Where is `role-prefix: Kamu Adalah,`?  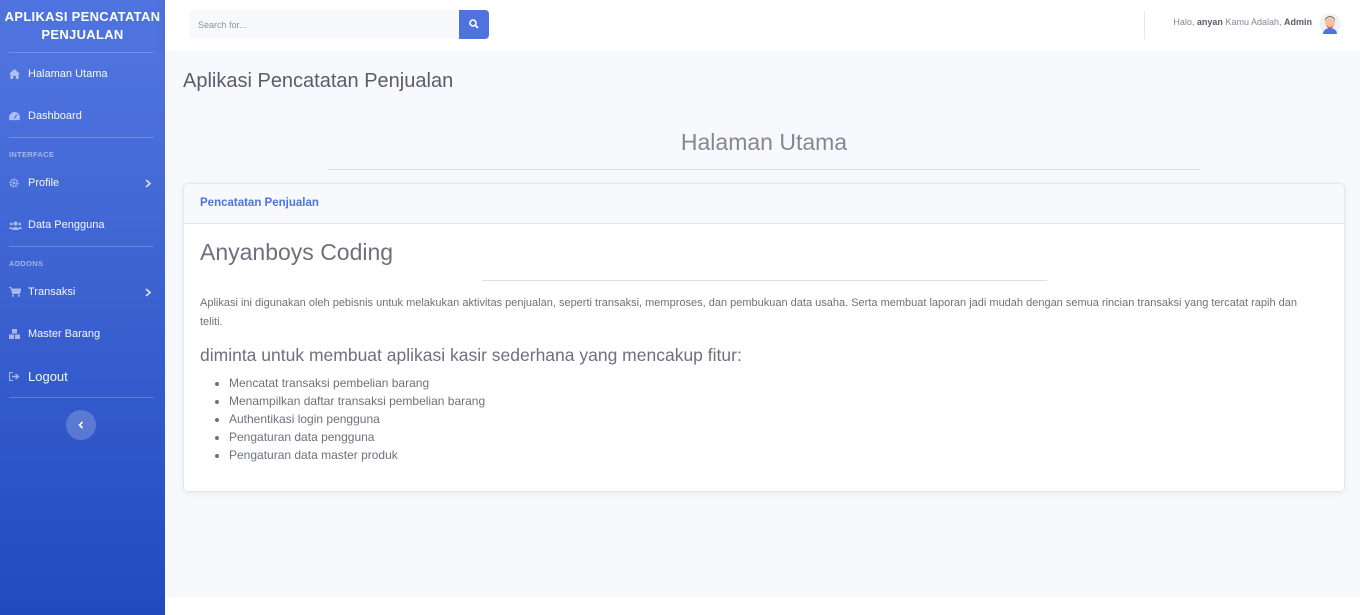 role-prefix: Kamu Adalah, is located at coordinates (1253, 22).